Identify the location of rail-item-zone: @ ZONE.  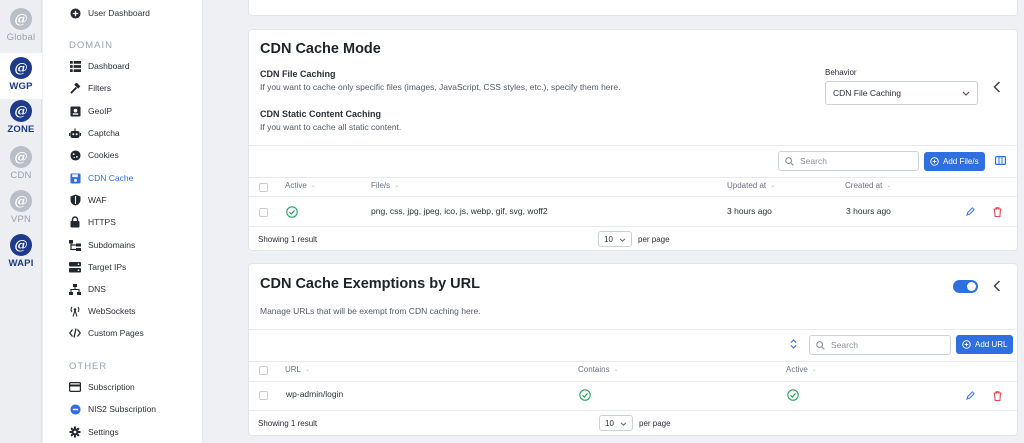
(21, 123).